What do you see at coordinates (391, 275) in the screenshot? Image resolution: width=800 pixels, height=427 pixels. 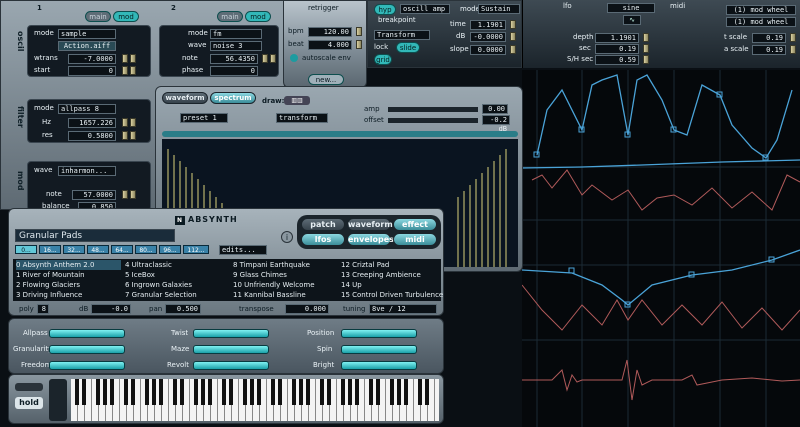 I see `preset-item: 13 Creeping Ambience` at bounding box center [391, 275].